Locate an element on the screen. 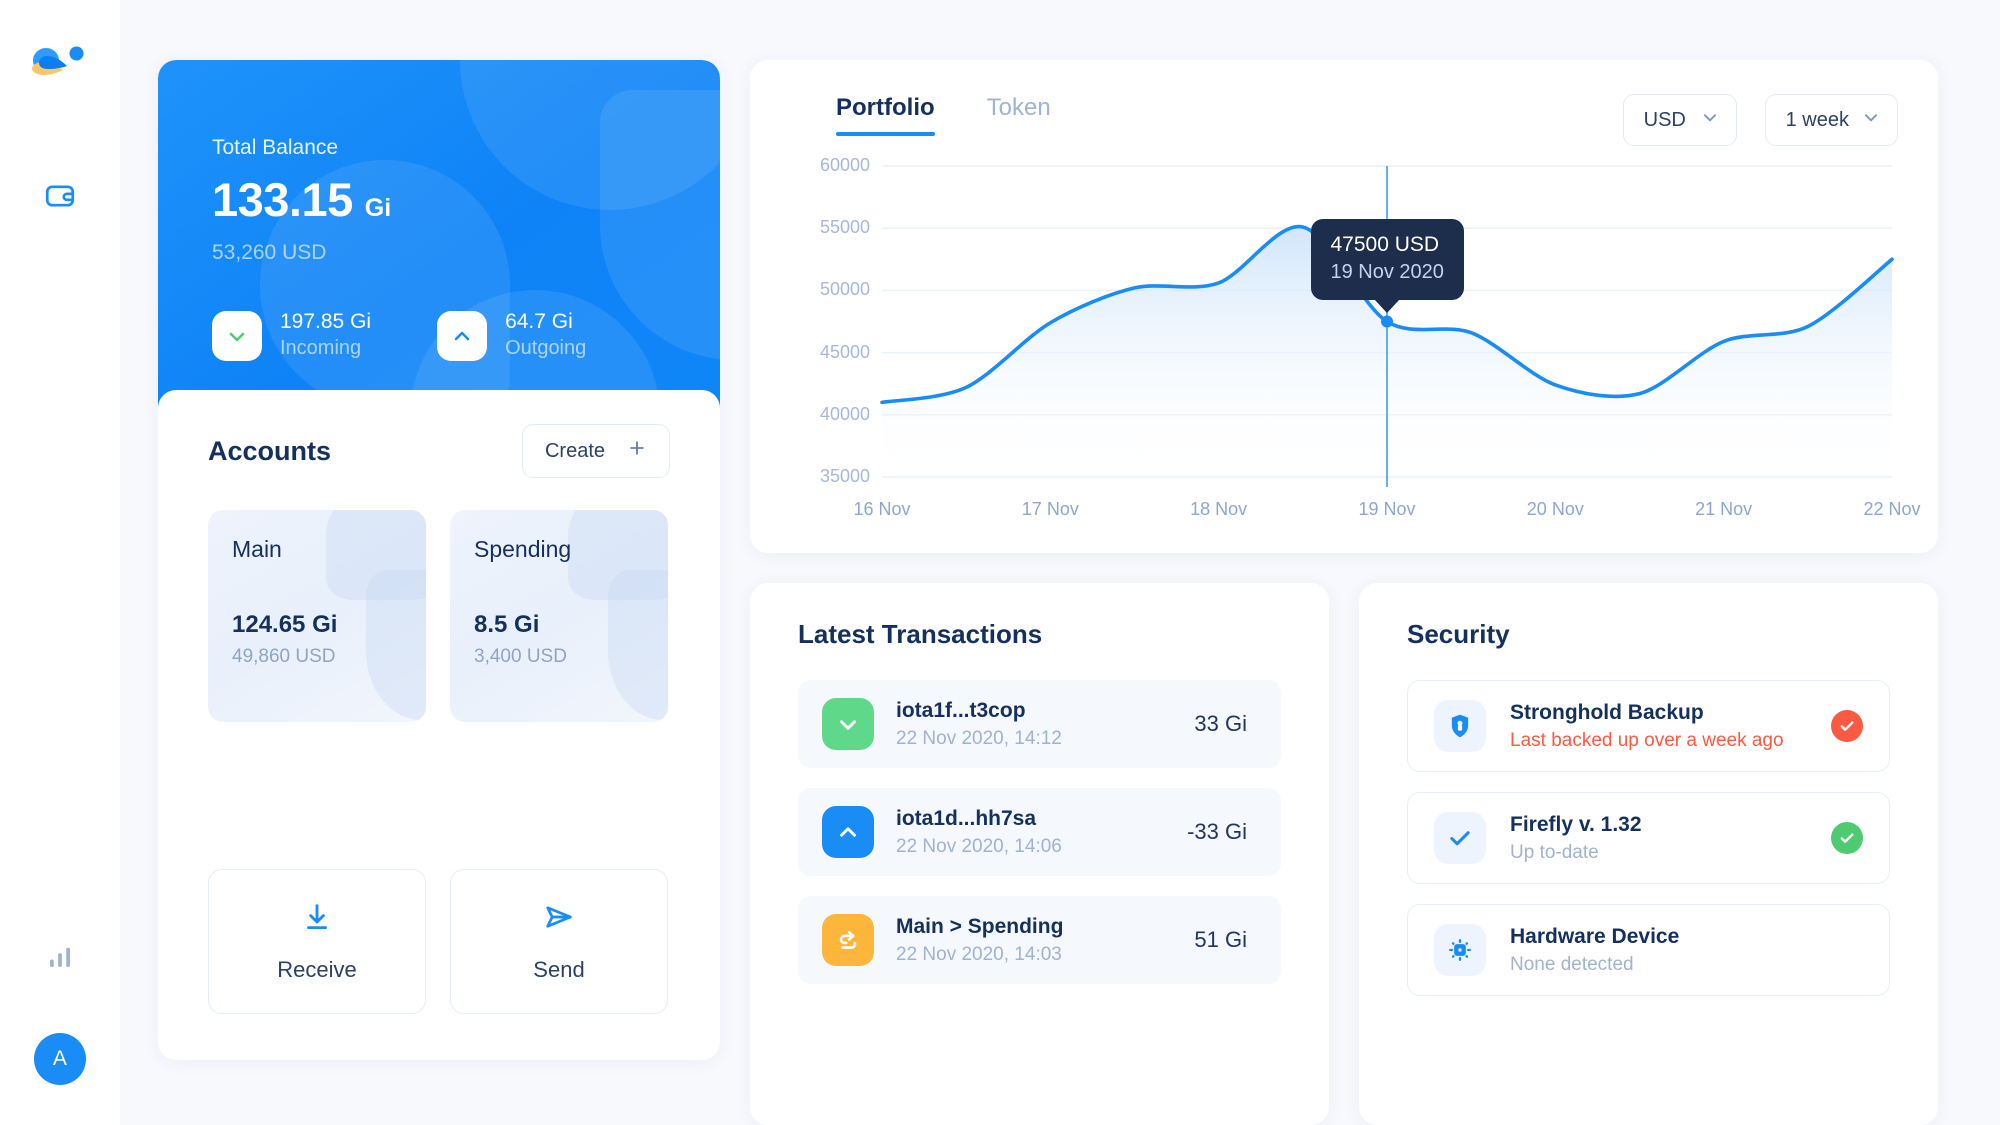 The height and width of the screenshot is (1125, 2000). account-name: Main is located at coordinates (257, 549).